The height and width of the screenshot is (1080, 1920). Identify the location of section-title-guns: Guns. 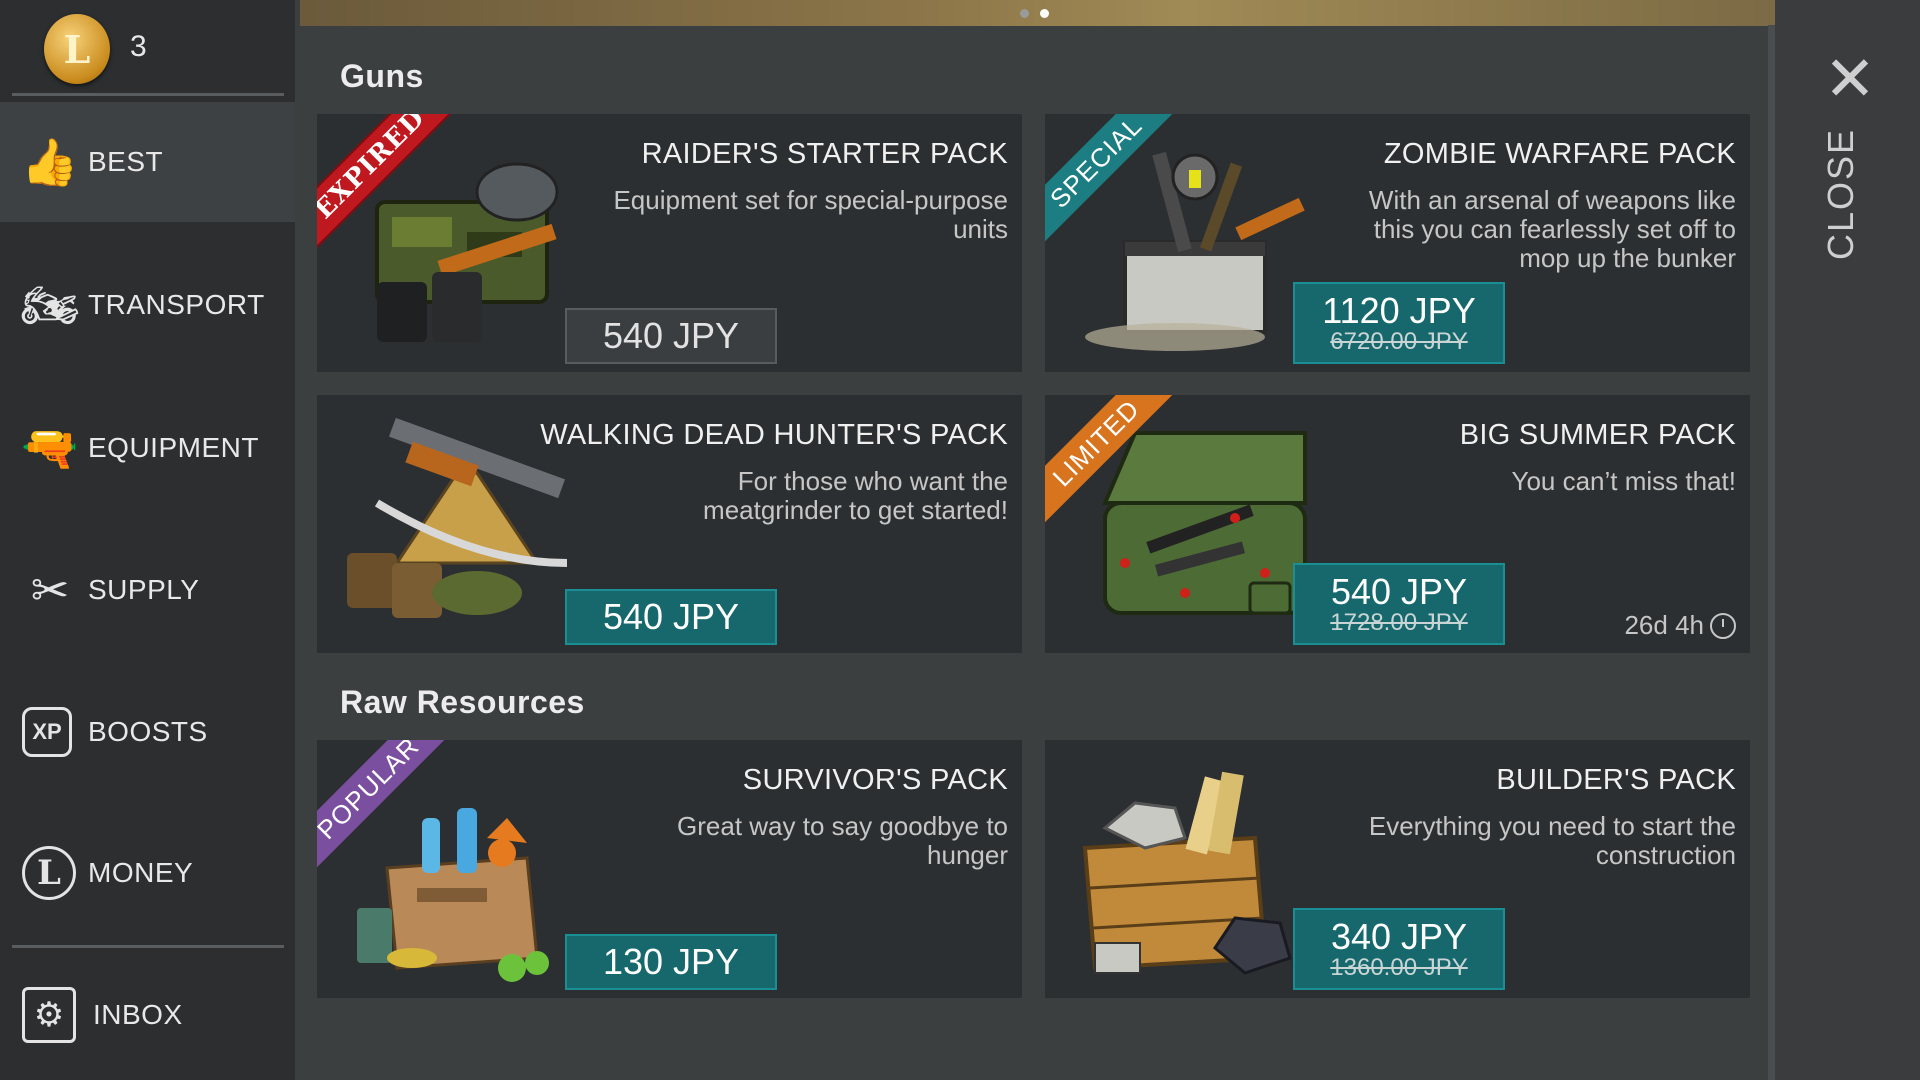
(382, 76).